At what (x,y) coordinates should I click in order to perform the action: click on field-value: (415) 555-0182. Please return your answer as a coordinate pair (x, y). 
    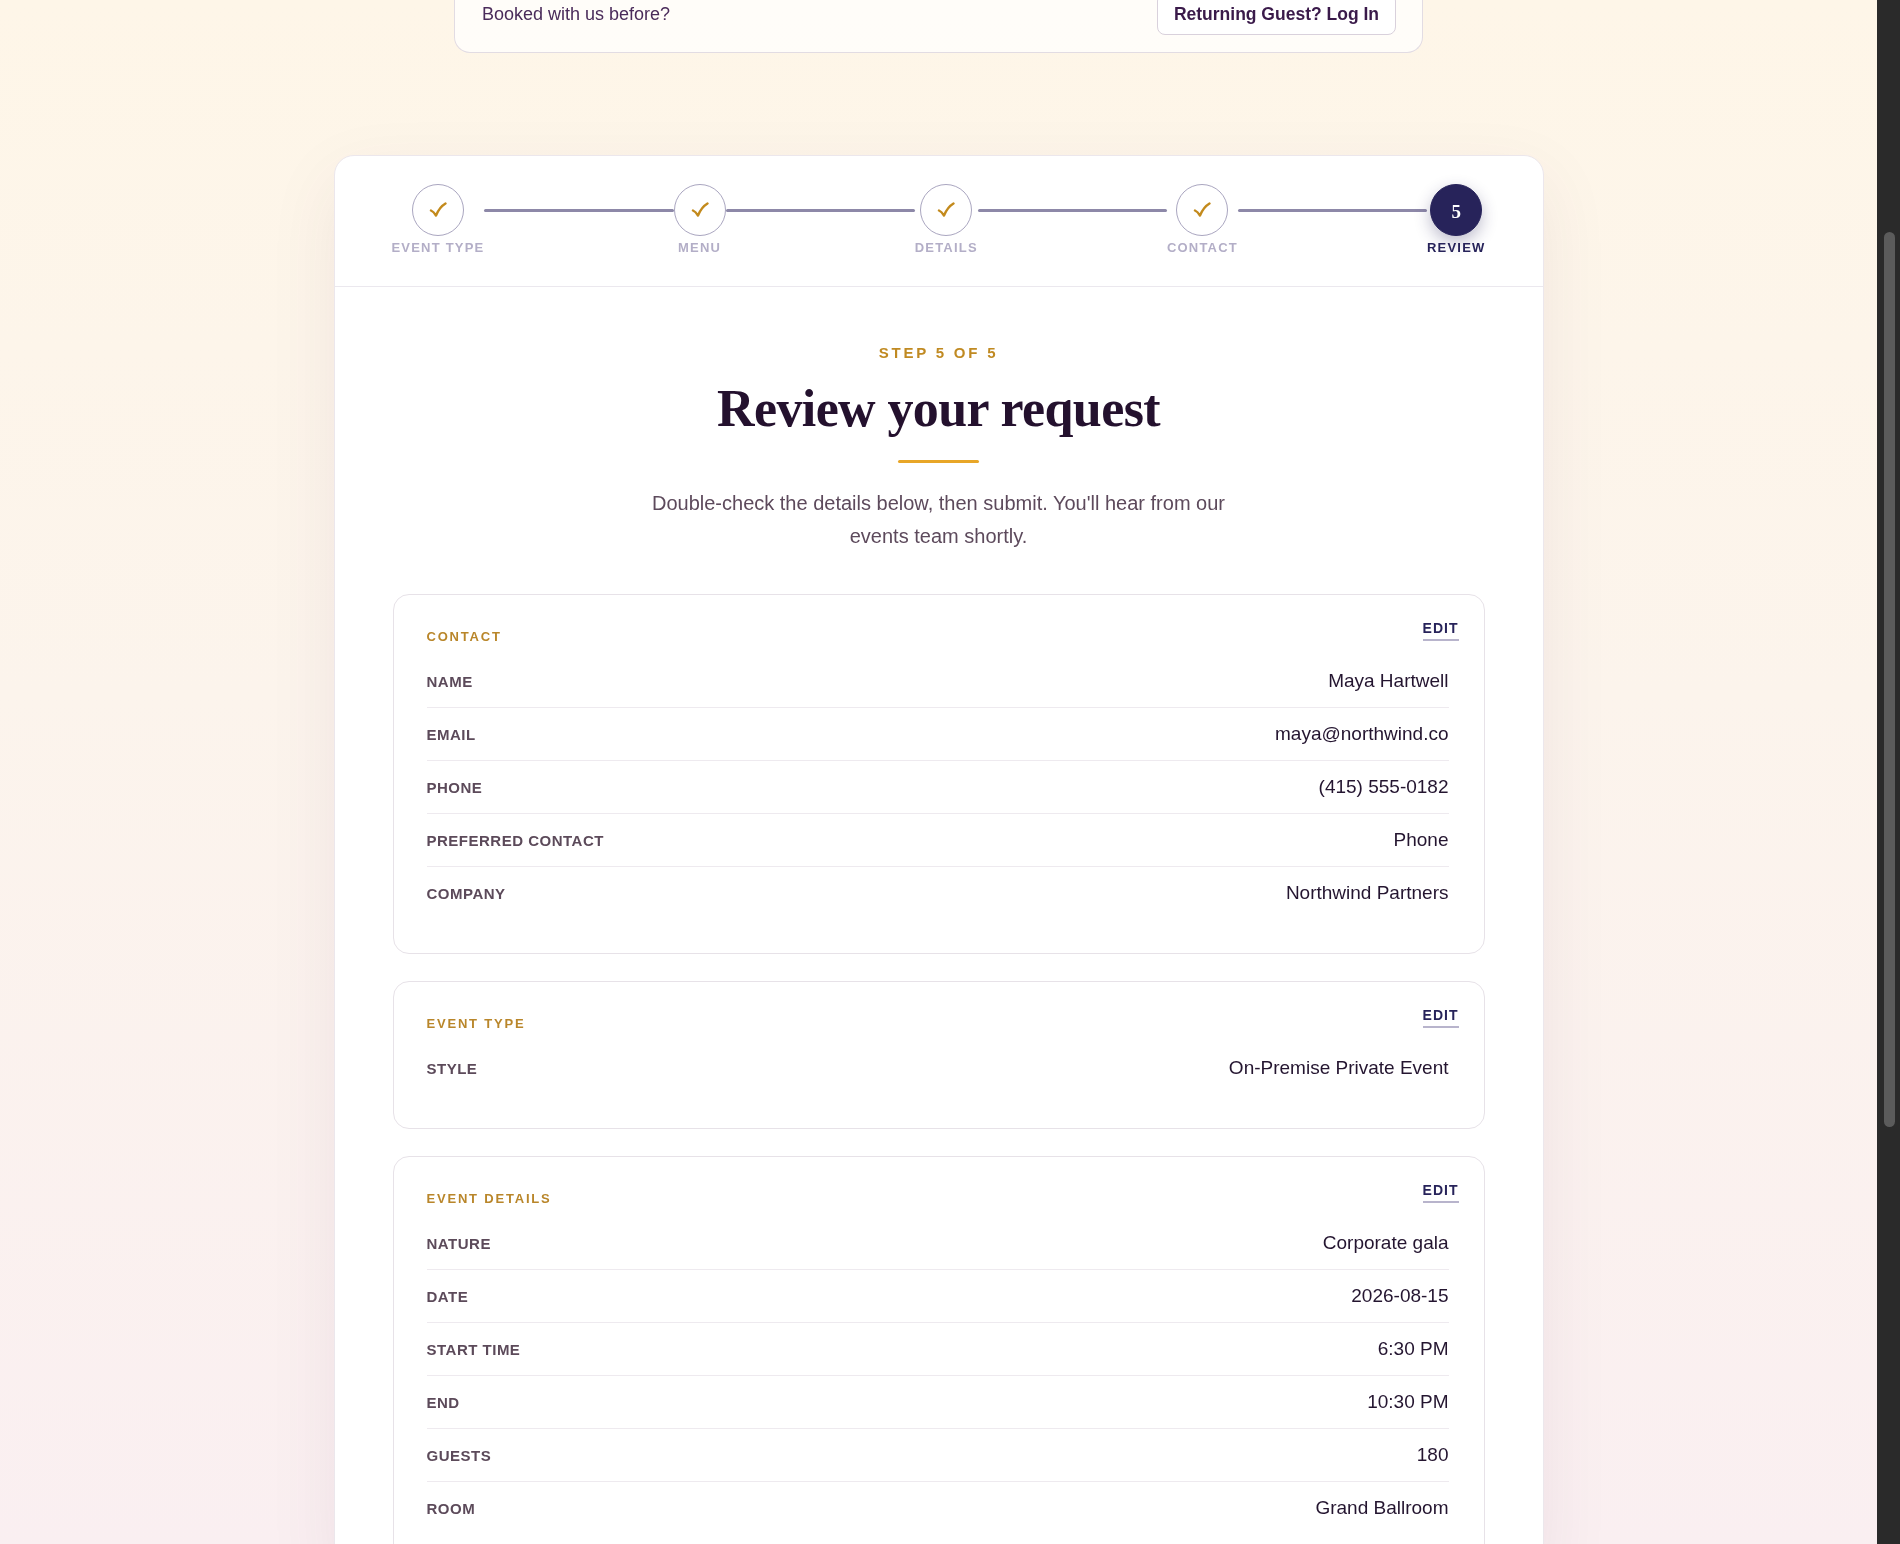
    Looking at the image, I should click on (1383, 786).